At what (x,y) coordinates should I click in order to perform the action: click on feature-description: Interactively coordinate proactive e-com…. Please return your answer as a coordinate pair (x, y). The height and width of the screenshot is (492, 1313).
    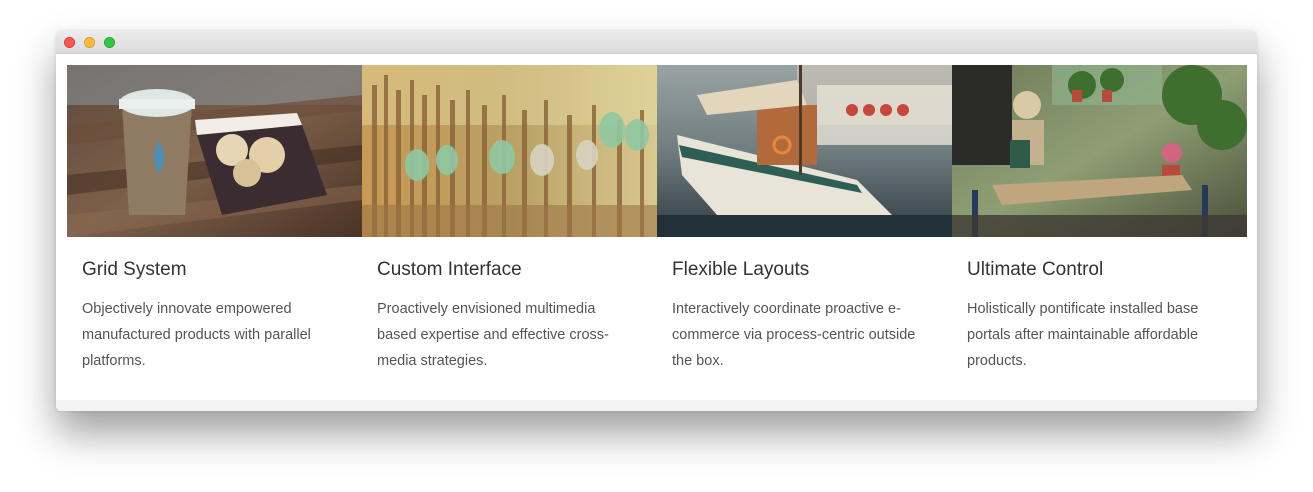
    Looking at the image, I should click on (794, 335).